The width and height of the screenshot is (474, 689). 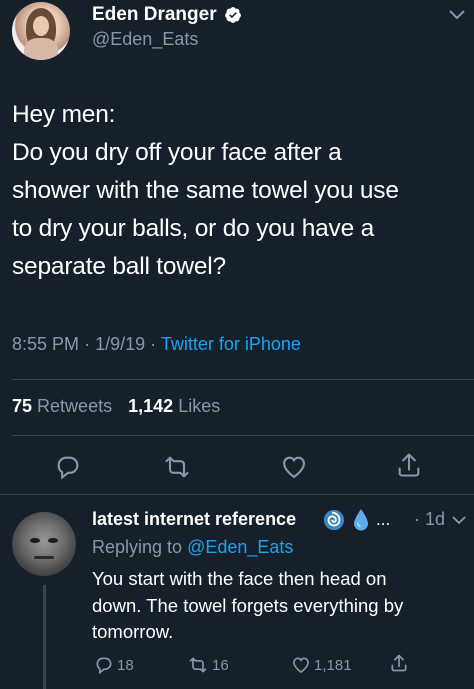 What do you see at coordinates (41, 26) in the screenshot?
I see `avatar-face` at bounding box center [41, 26].